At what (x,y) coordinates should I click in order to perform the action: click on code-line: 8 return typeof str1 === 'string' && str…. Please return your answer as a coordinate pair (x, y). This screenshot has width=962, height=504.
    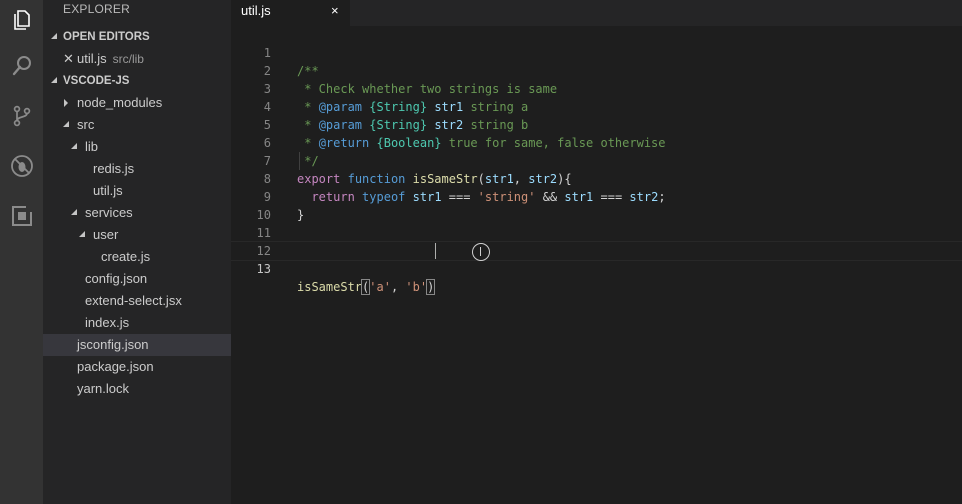
    Looking at the image, I should click on (596, 178).